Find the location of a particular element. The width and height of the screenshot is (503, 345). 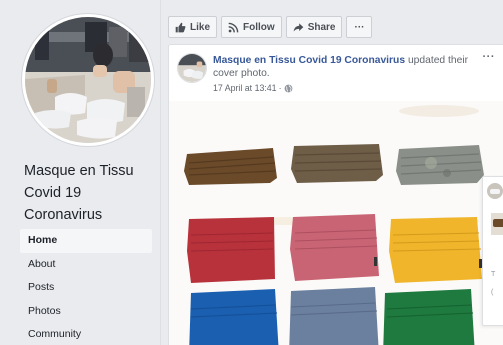

thumbs-up-icon is located at coordinates (180, 27).